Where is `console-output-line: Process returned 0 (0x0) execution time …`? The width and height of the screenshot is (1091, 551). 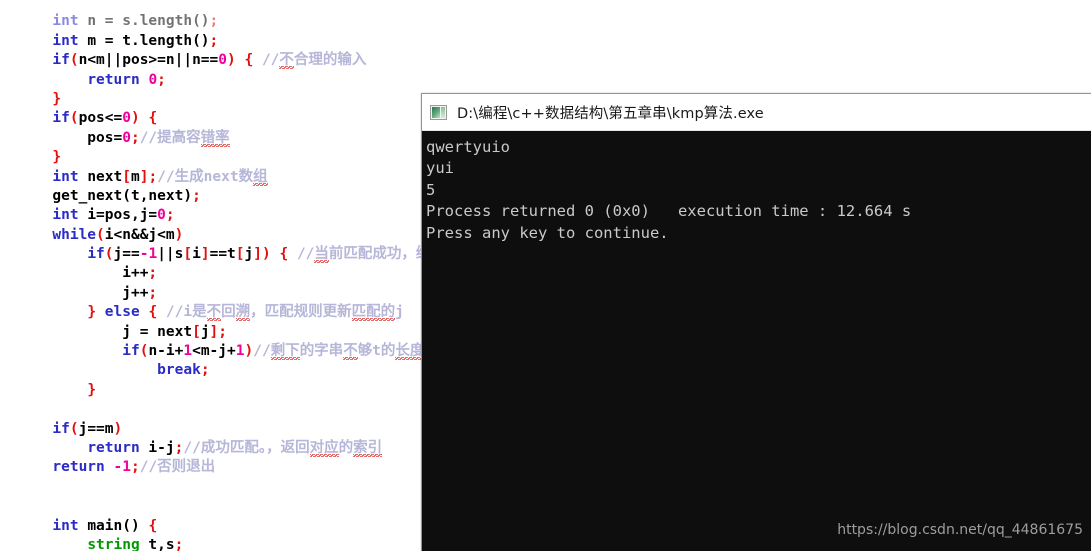 console-output-line: Process returned 0 (0x0) execution time … is located at coordinates (669, 211).